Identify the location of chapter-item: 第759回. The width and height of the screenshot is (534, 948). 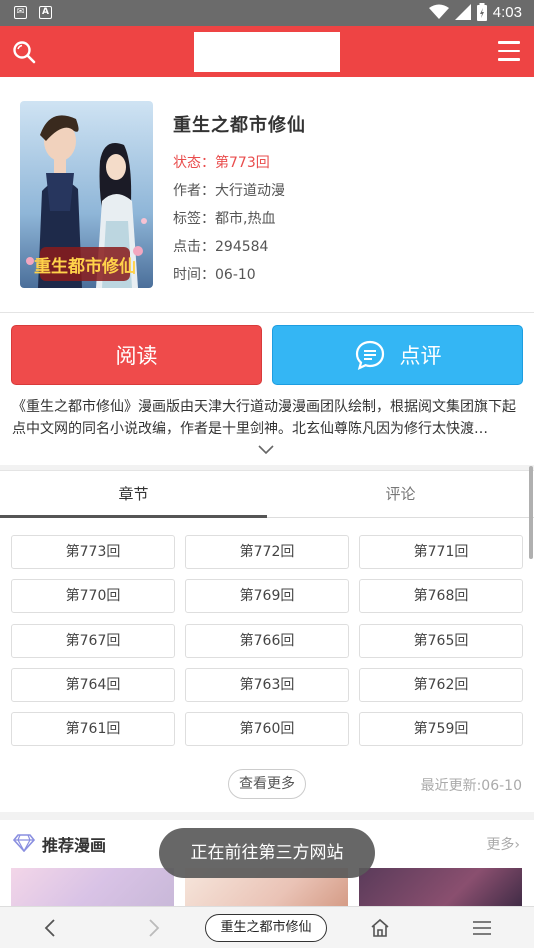
(441, 729).